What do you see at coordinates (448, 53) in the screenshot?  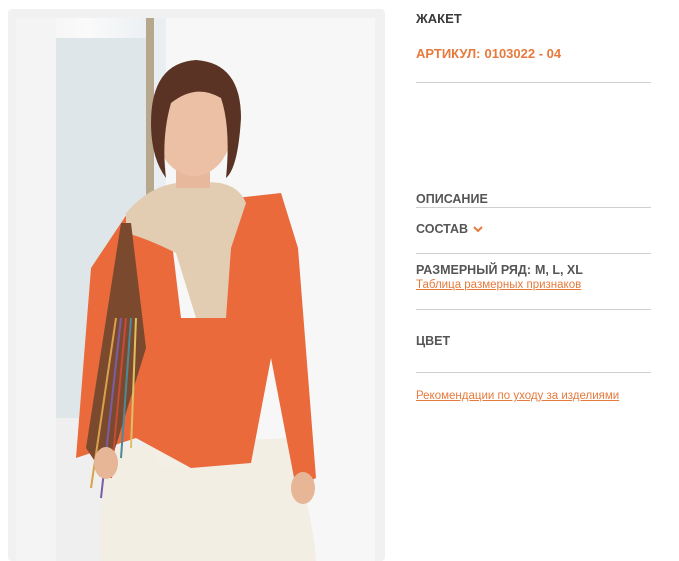 I see `sku-label: АРТИКУЛ:` at bounding box center [448, 53].